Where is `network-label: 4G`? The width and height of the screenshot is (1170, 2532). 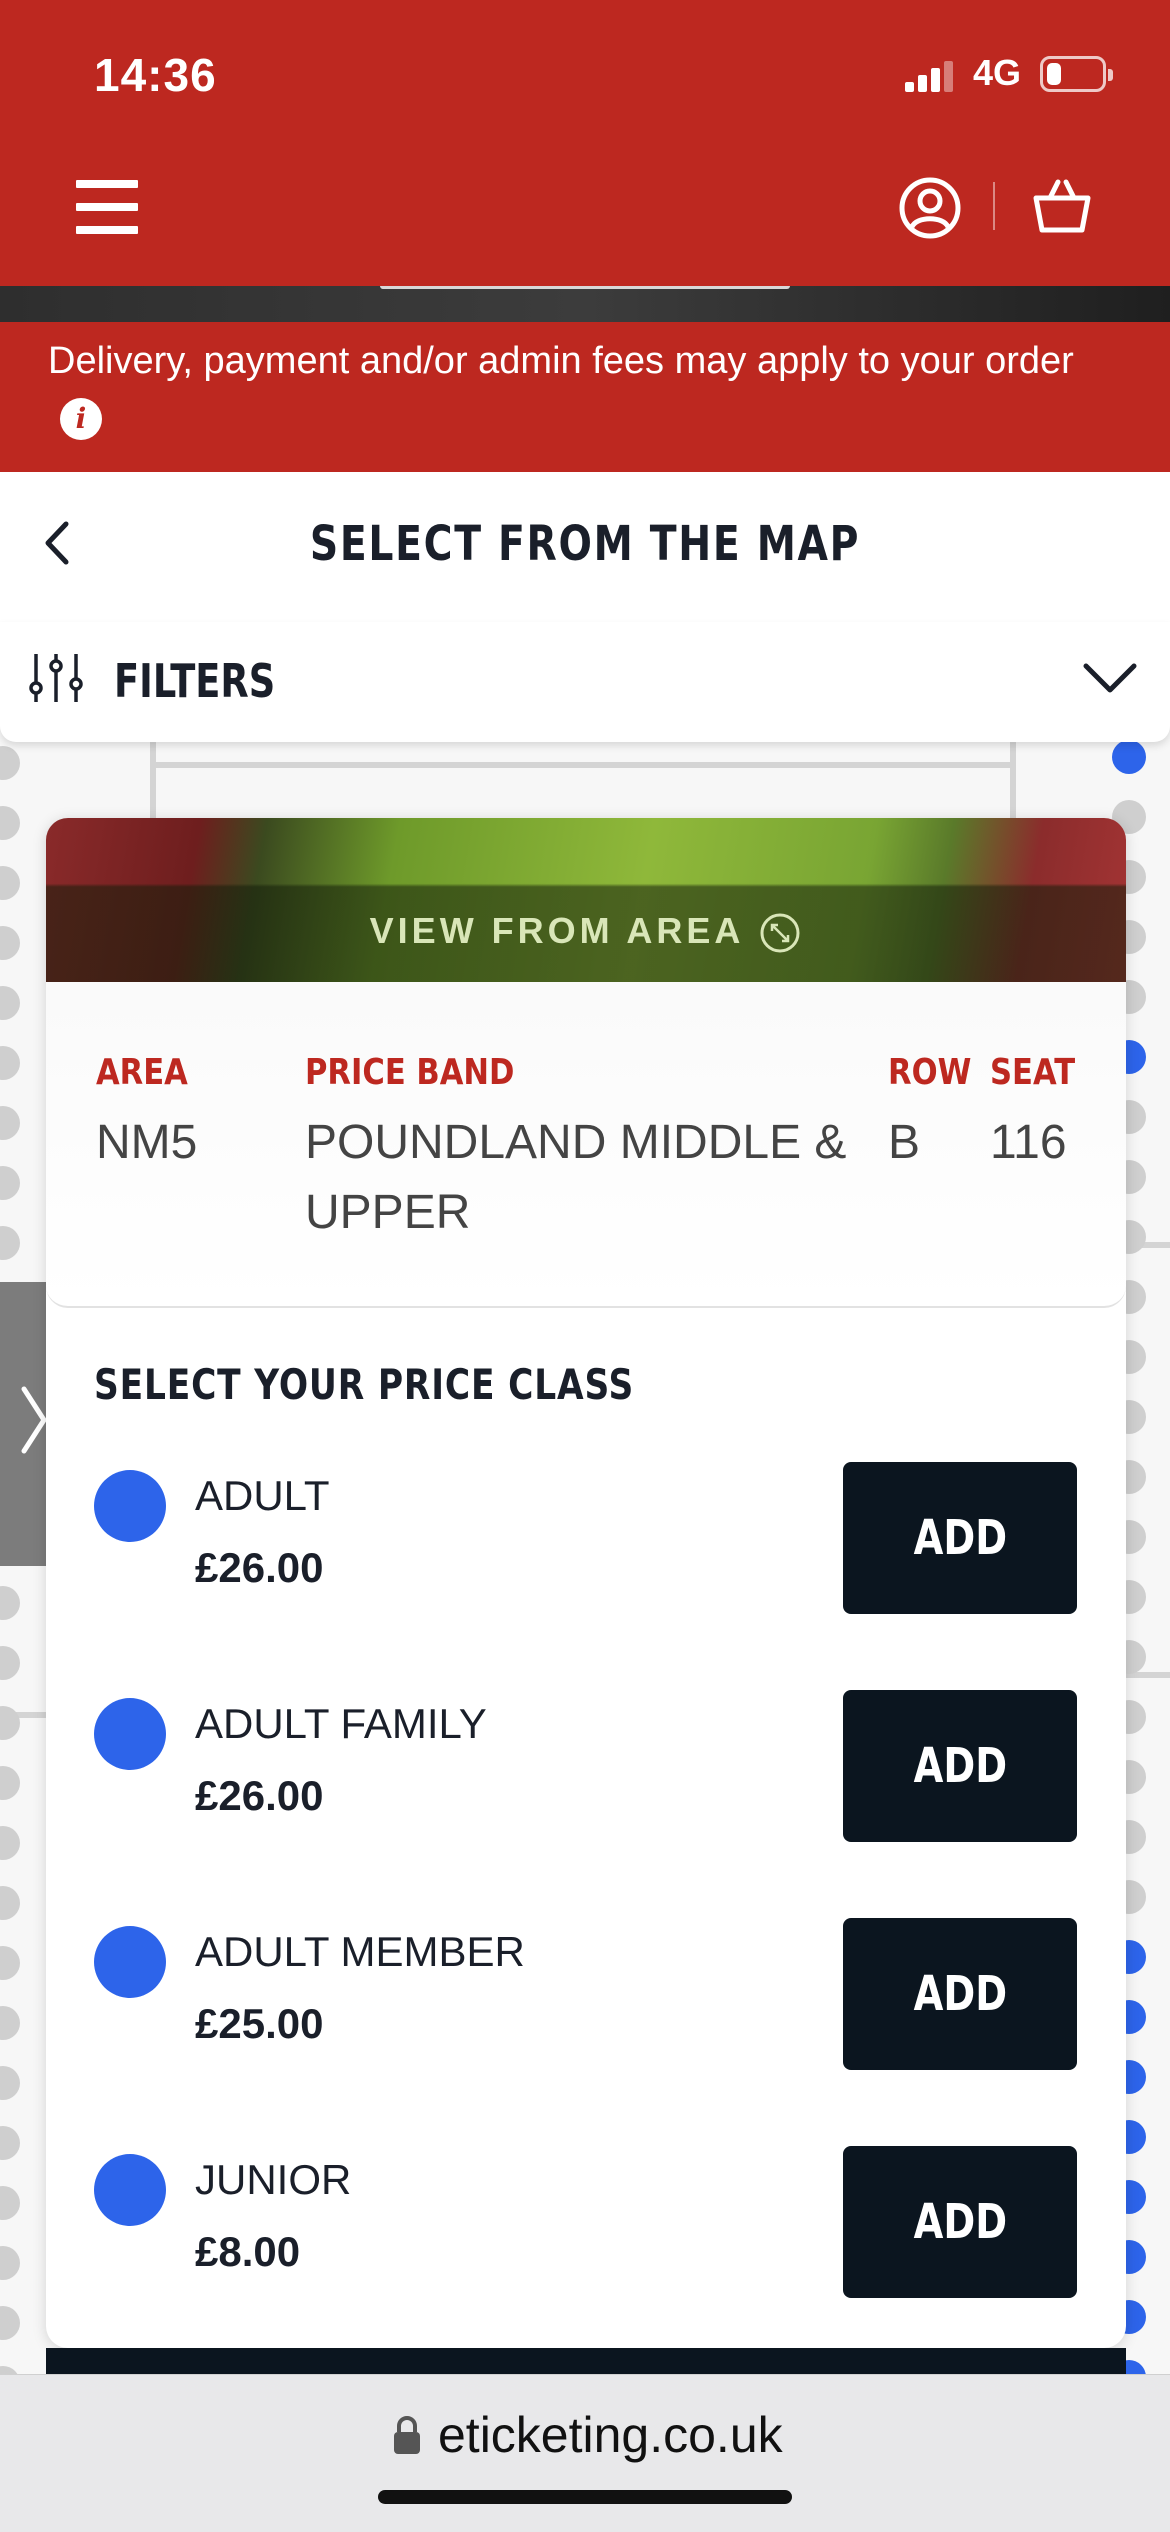 network-label: 4G is located at coordinates (997, 72).